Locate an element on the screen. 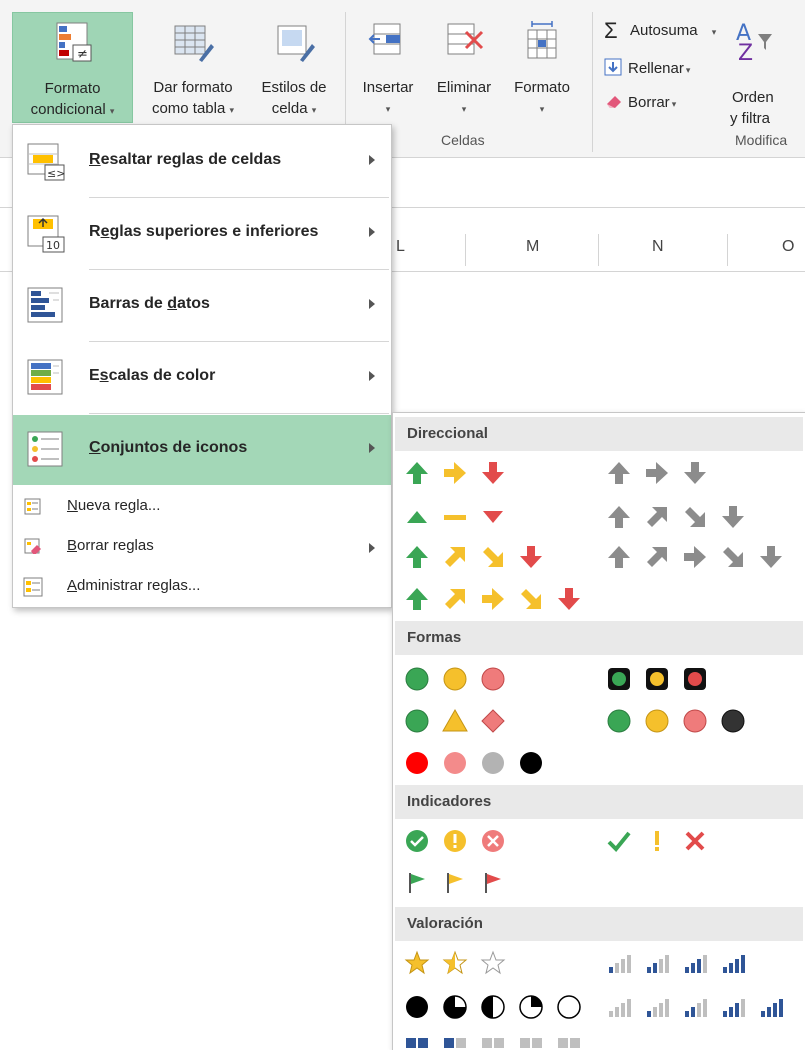  boxes-4-icon is located at coordinates (417, 1042).